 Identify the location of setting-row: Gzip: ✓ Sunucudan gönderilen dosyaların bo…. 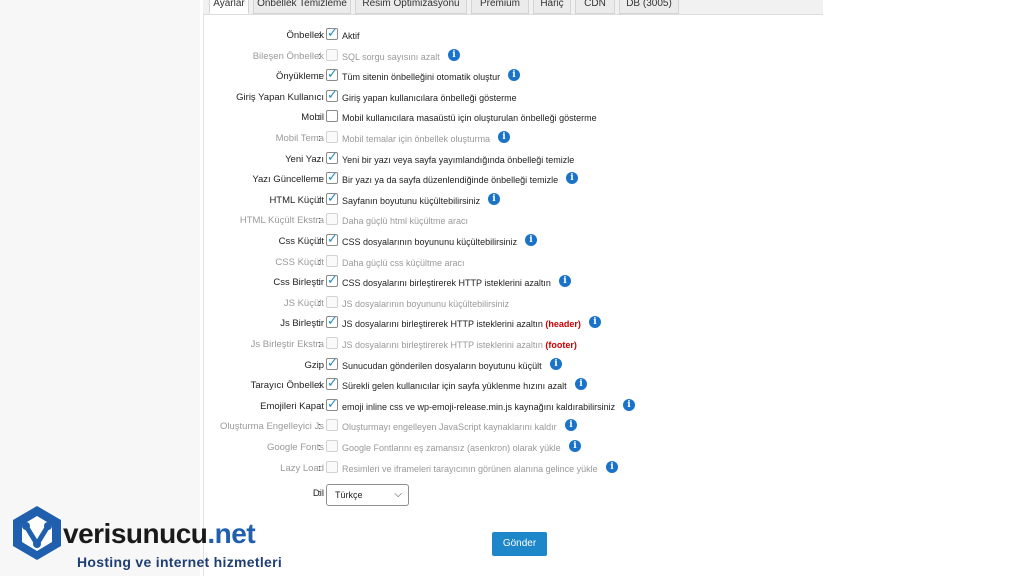
(513, 365).